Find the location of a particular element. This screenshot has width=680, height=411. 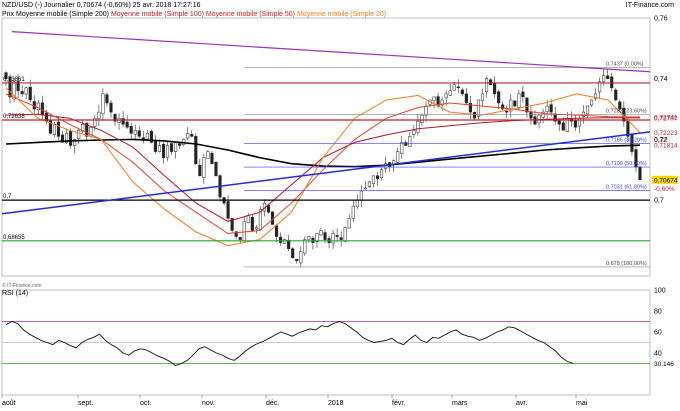

rsi-tick-label: 40 is located at coordinates (658, 354).